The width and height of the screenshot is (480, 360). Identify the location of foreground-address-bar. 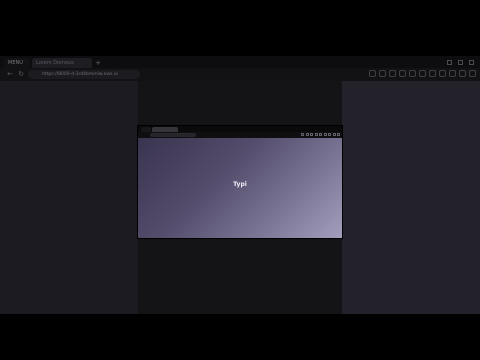
(173, 135).